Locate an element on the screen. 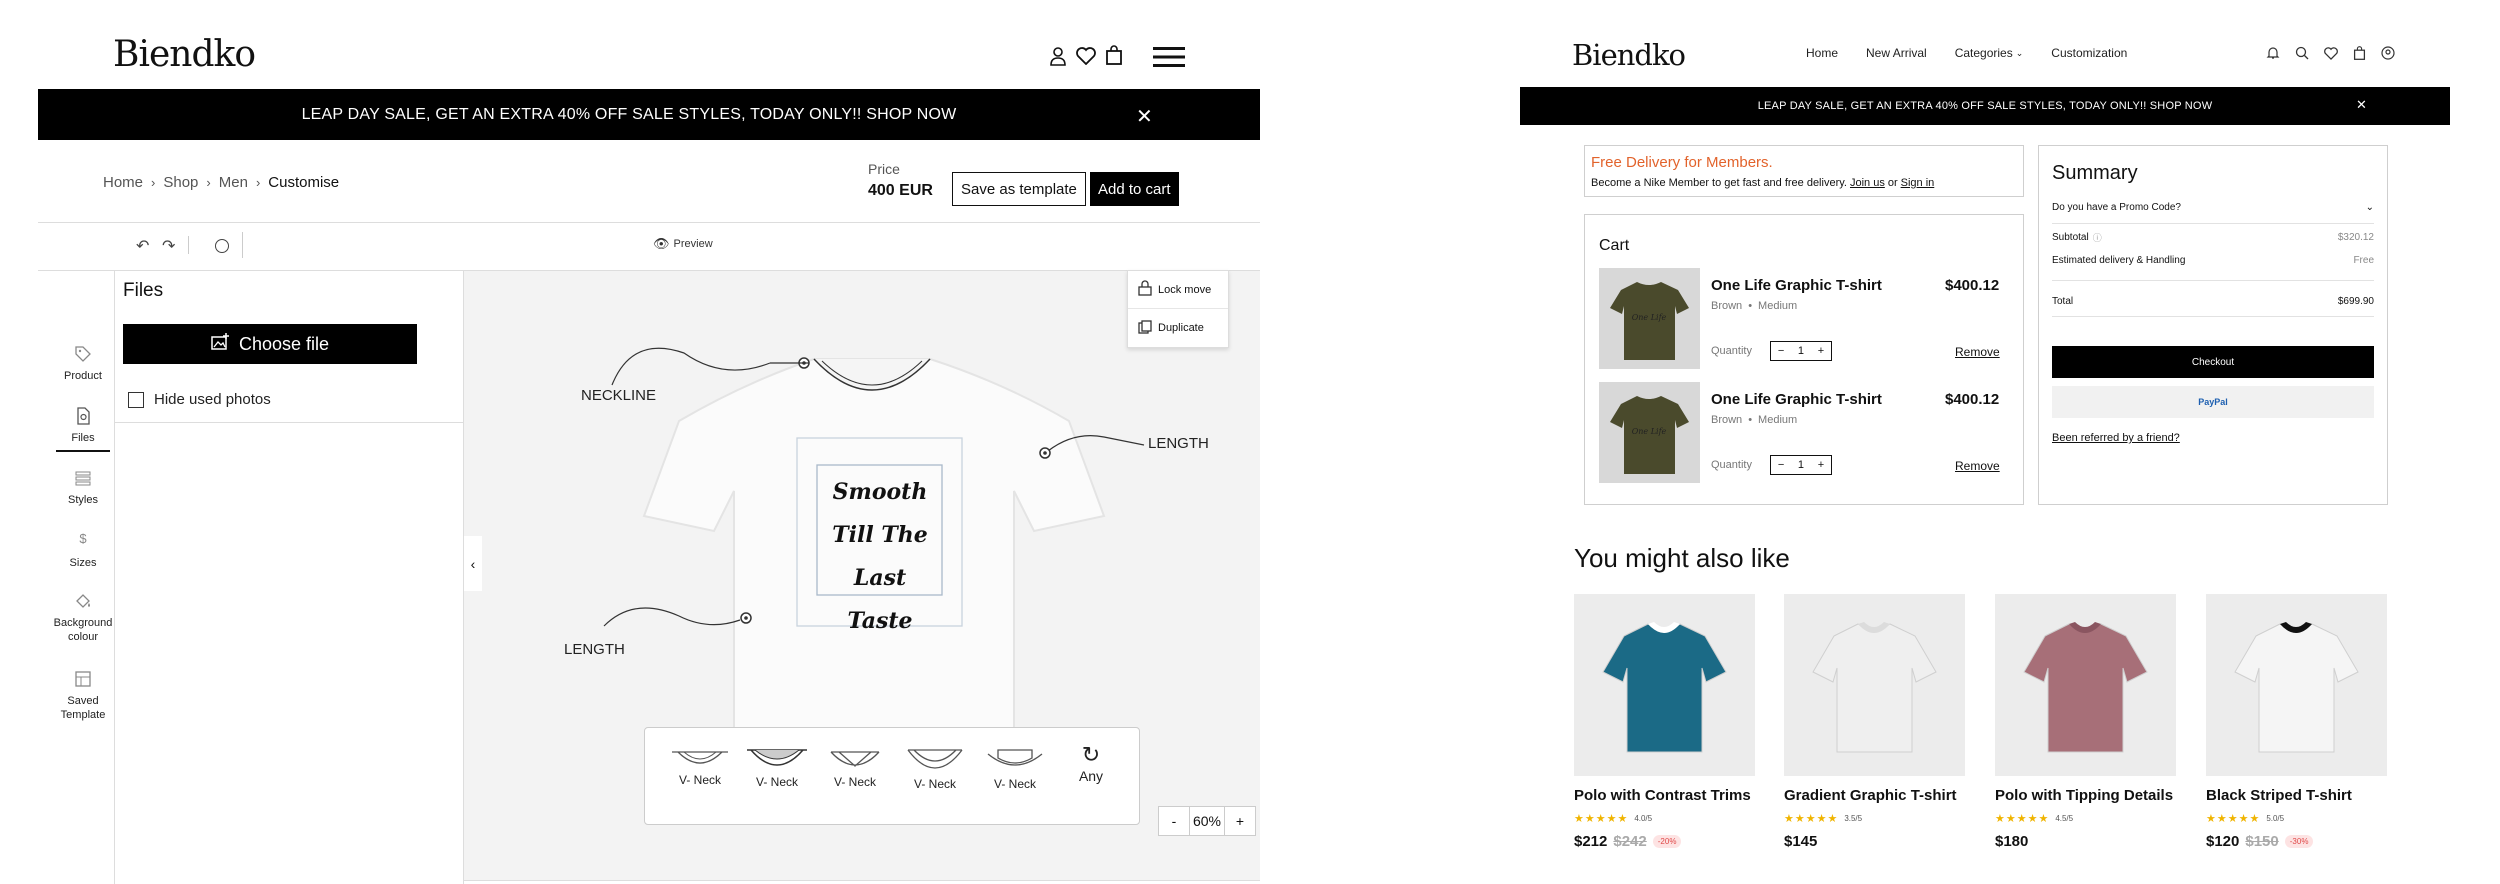  redo-icon: ↷ is located at coordinates (168, 246).